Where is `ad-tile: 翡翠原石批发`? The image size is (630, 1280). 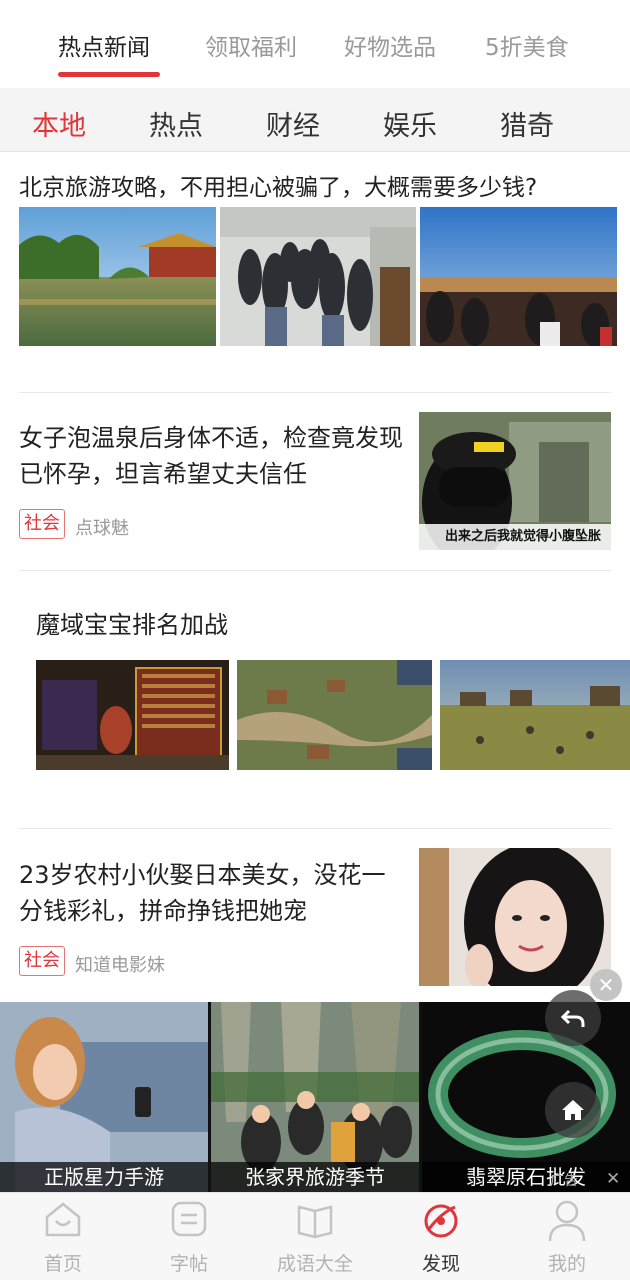 ad-tile: 翡翠原石批发 is located at coordinates (526, 1097).